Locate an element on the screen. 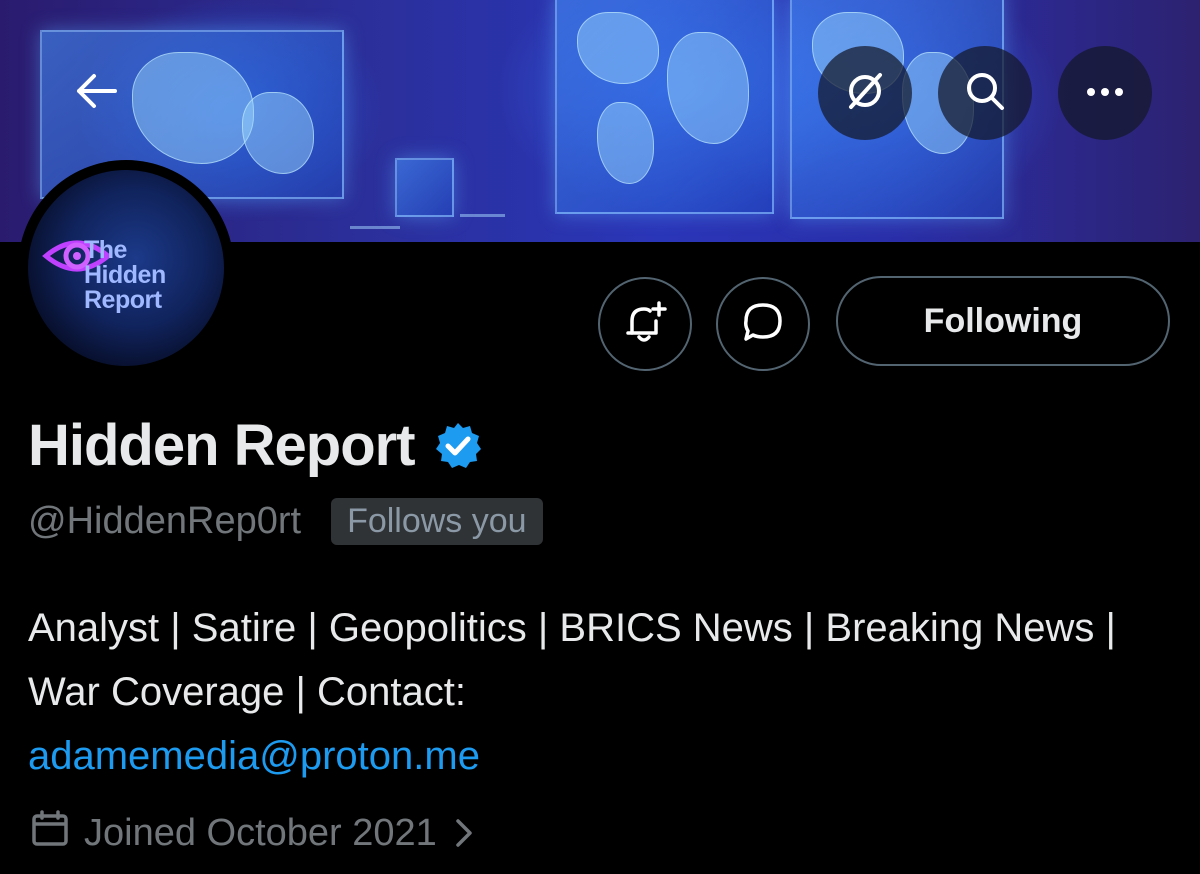  message-bubble-icon is located at coordinates (763, 324).